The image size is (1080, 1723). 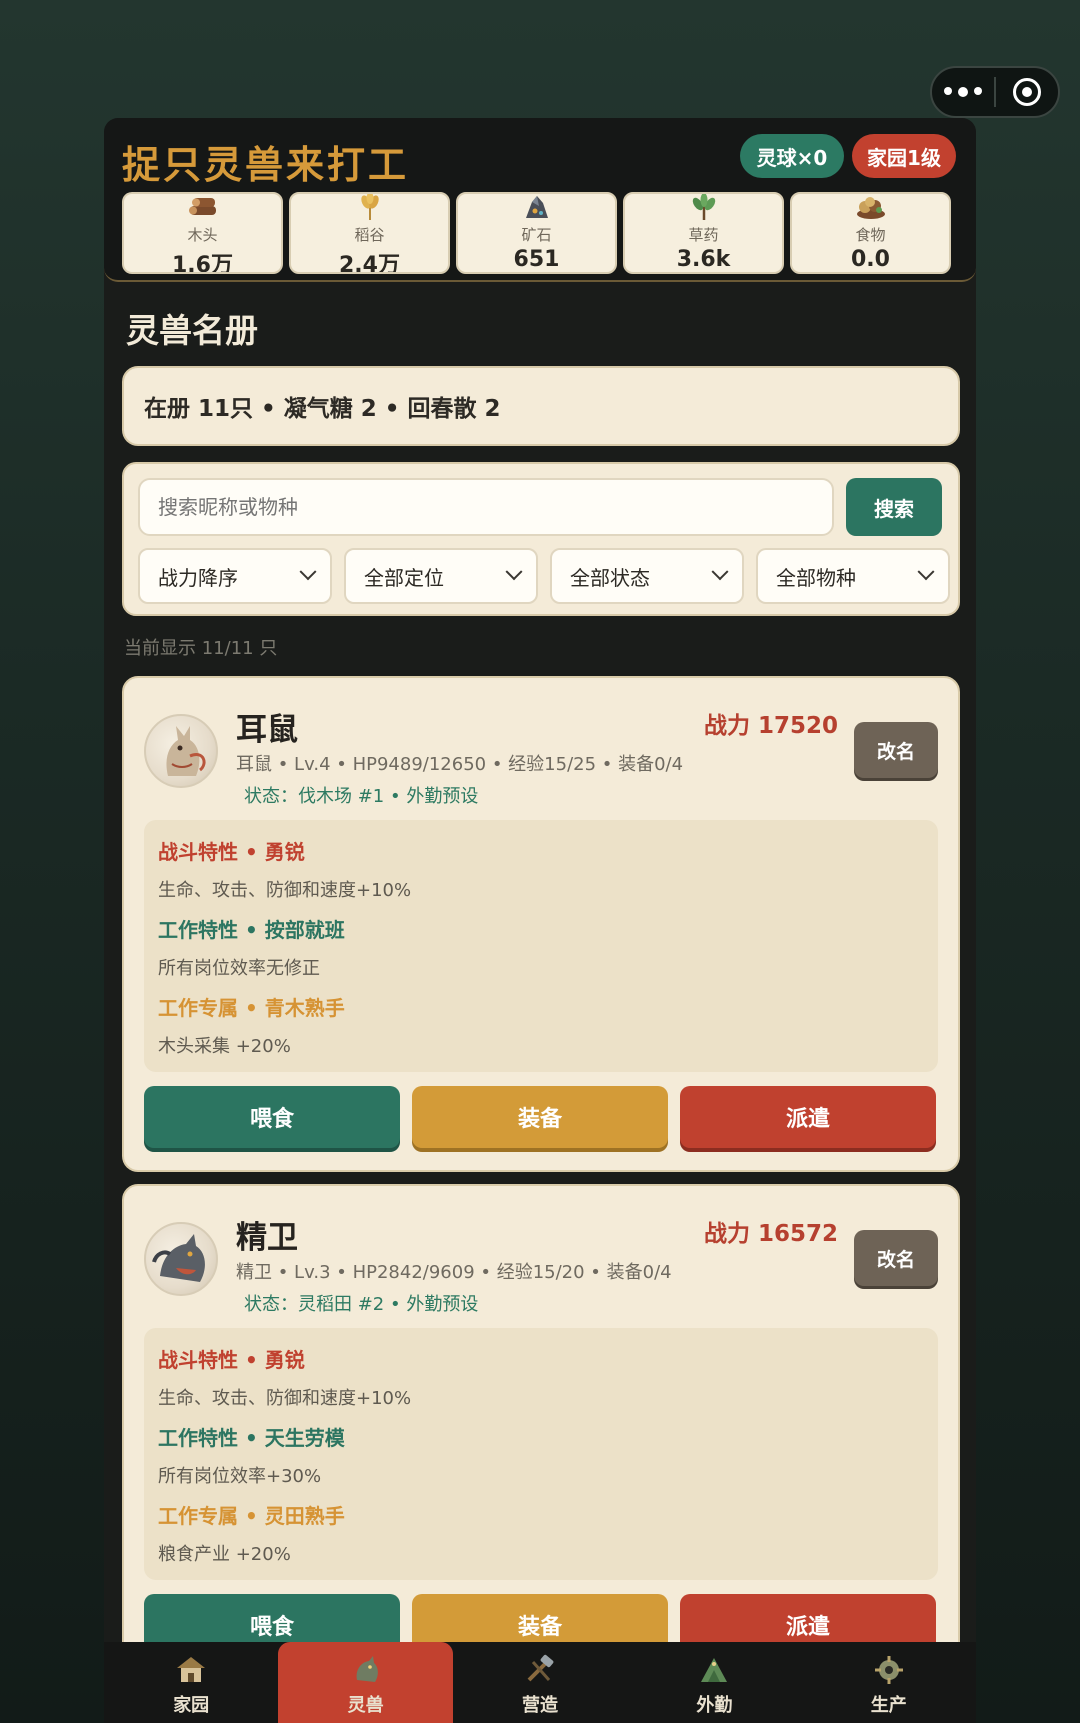 I want to click on work-trait-title: 工作特性 • 按部就班, so click(x=251, y=929).